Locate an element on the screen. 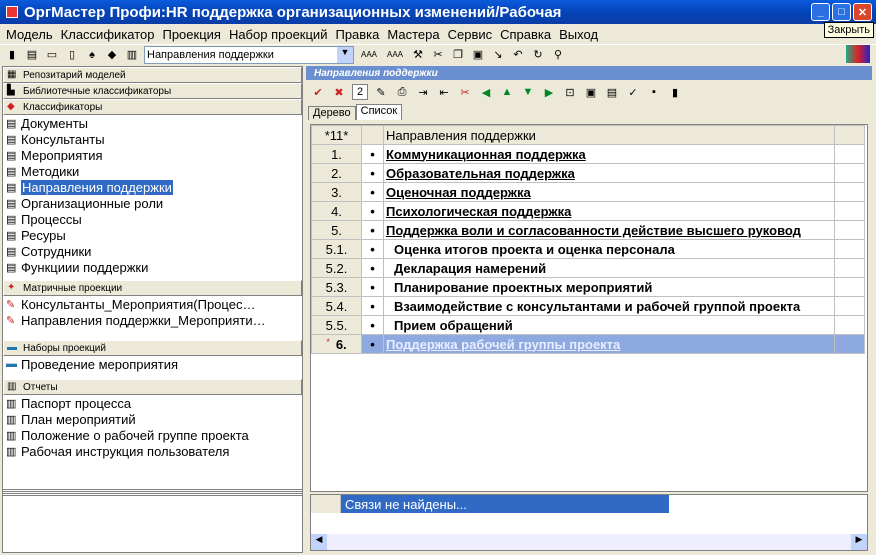 The image size is (876, 555). section-matrix: ✦ Матричные проекции is located at coordinates (152, 288).